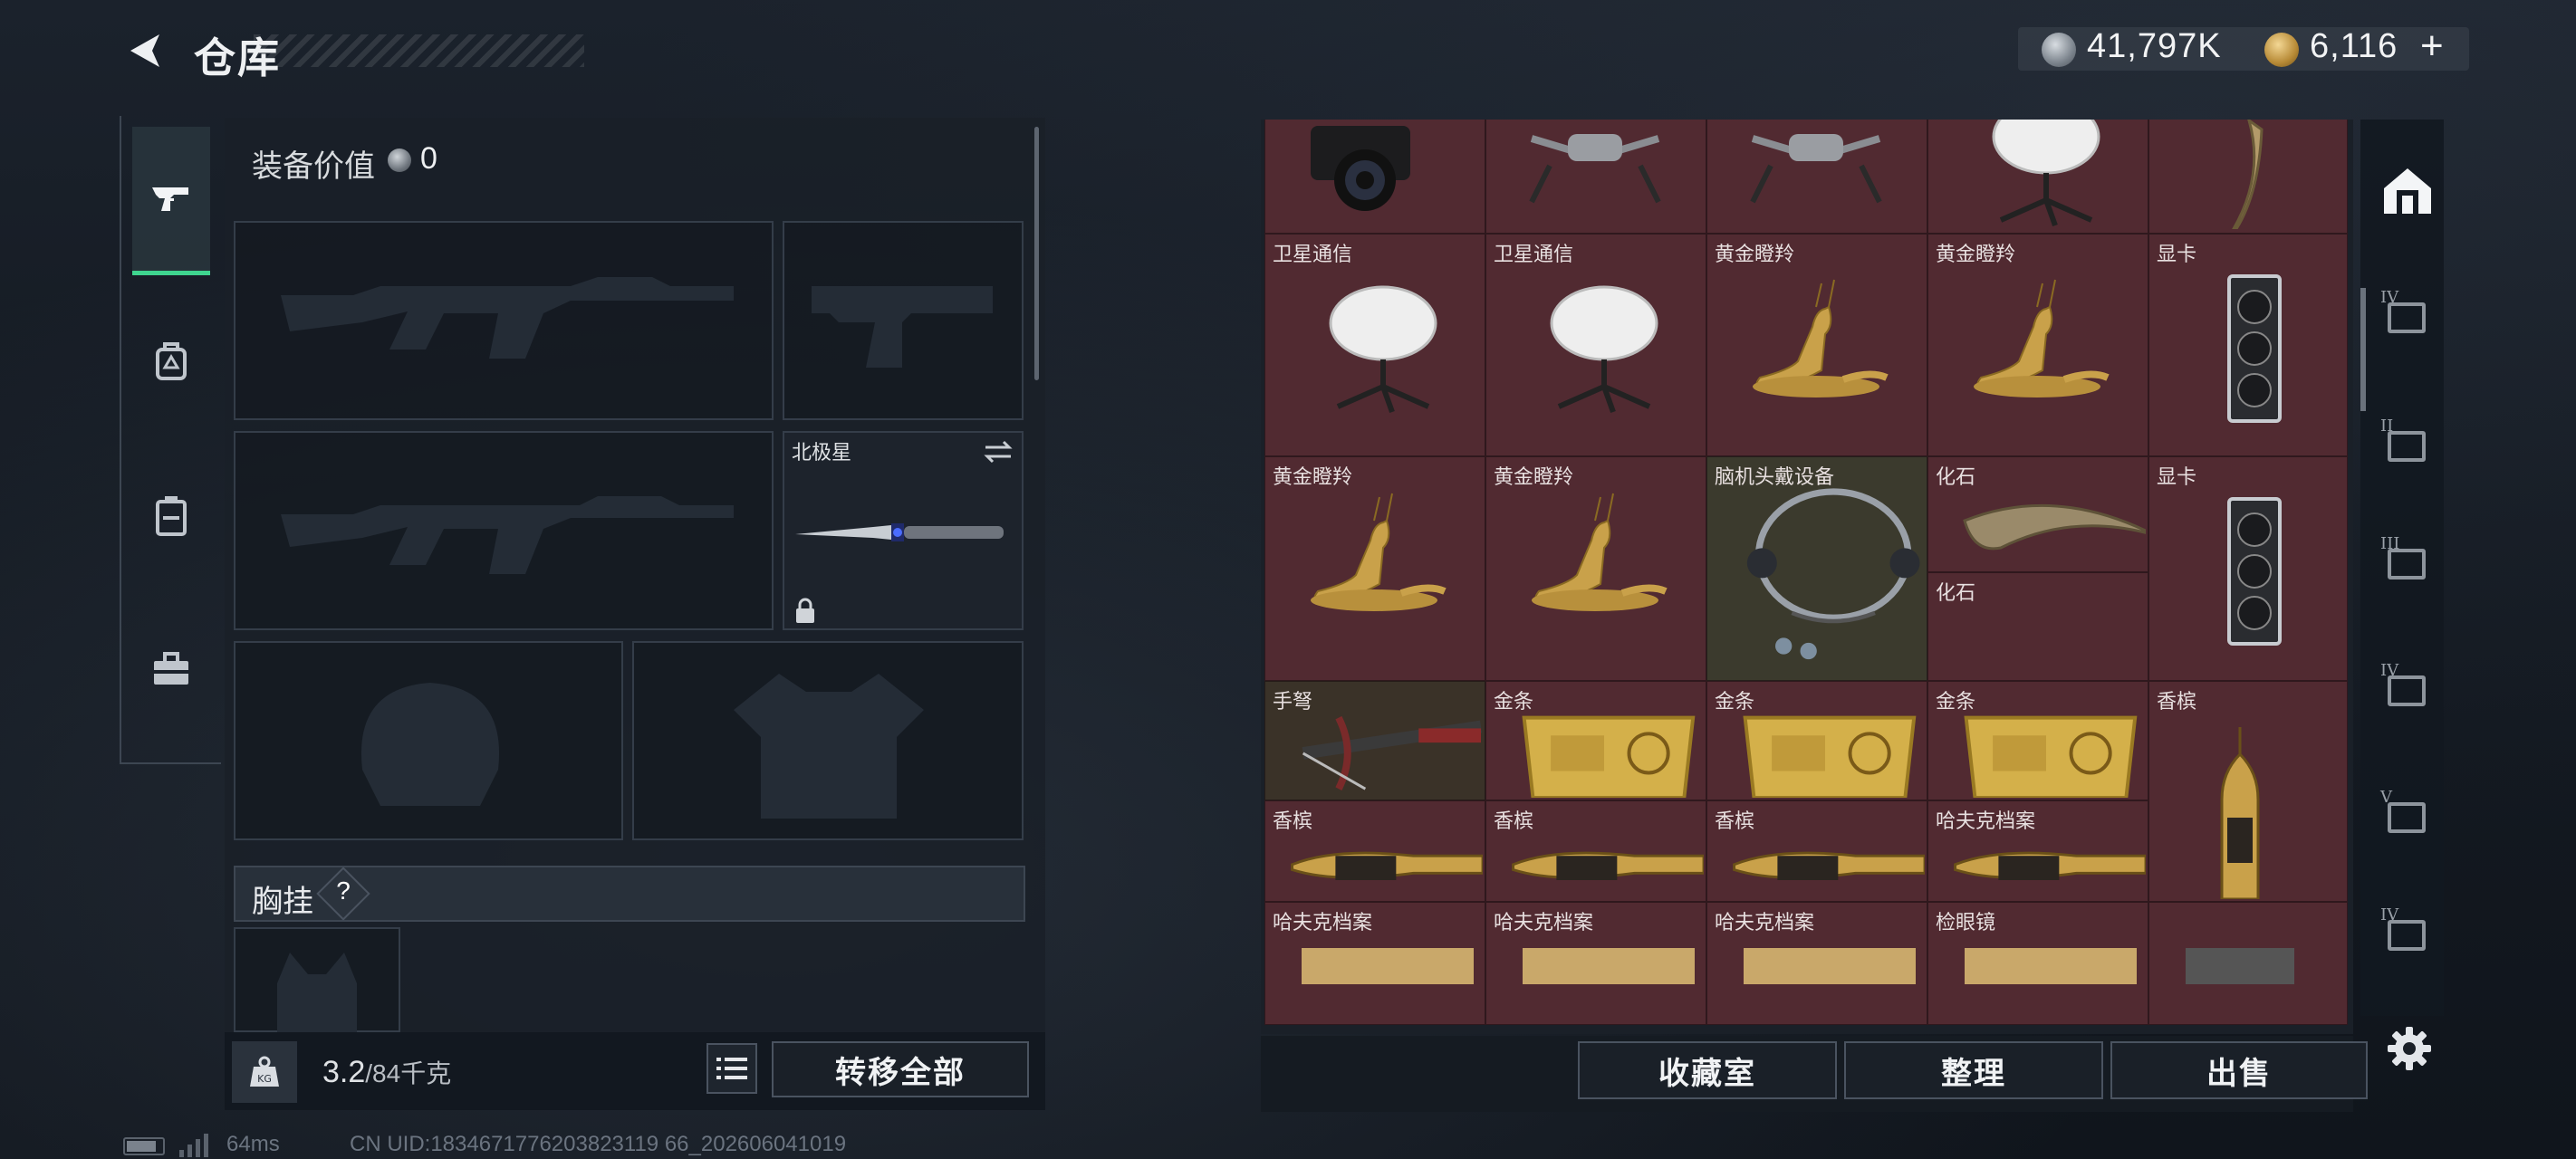 This screenshot has width=2576, height=1159. I want to click on sell-button: 出售, so click(2239, 1070).